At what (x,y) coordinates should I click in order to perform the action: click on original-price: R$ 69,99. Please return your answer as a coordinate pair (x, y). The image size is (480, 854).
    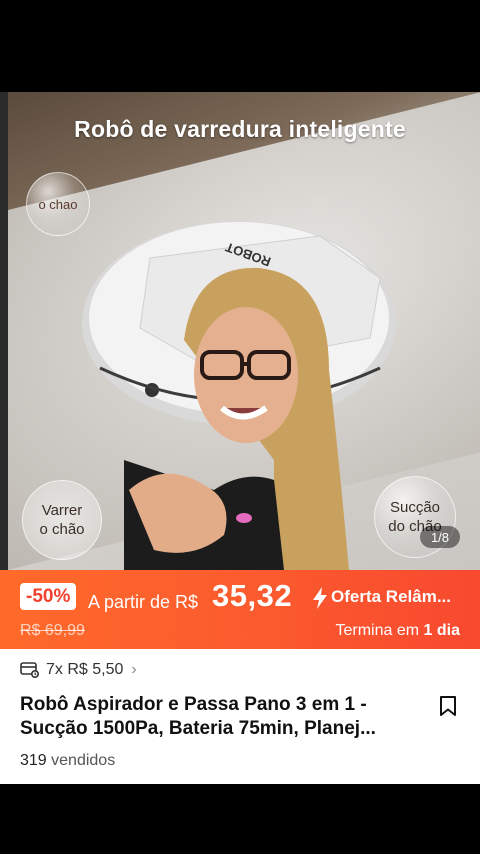
    Looking at the image, I should click on (52, 630).